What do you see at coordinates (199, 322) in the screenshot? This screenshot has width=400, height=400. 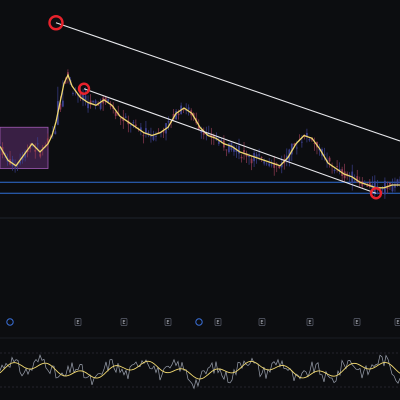 I see `event-icon-mid` at bounding box center [199, 322].